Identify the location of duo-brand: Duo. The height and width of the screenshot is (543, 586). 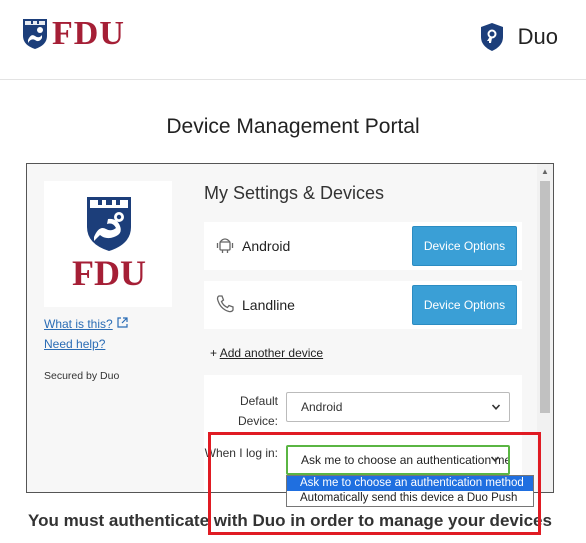
(519, 37).